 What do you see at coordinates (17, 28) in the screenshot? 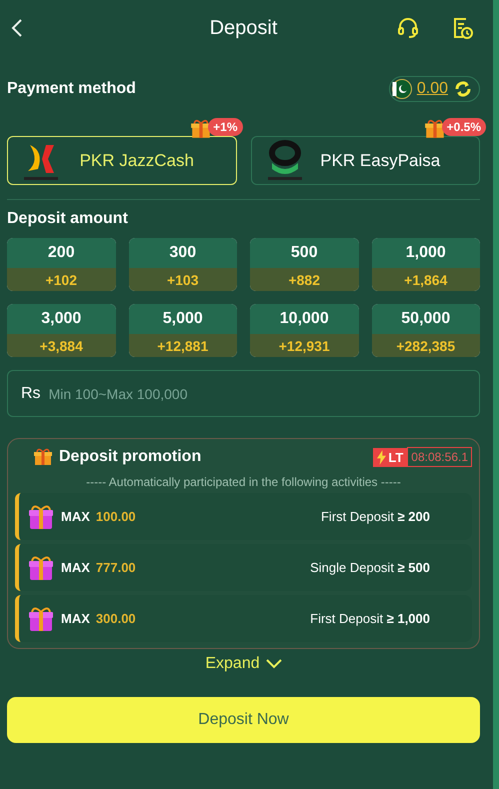
I see `back-icon` at bounding box center [17, 28].